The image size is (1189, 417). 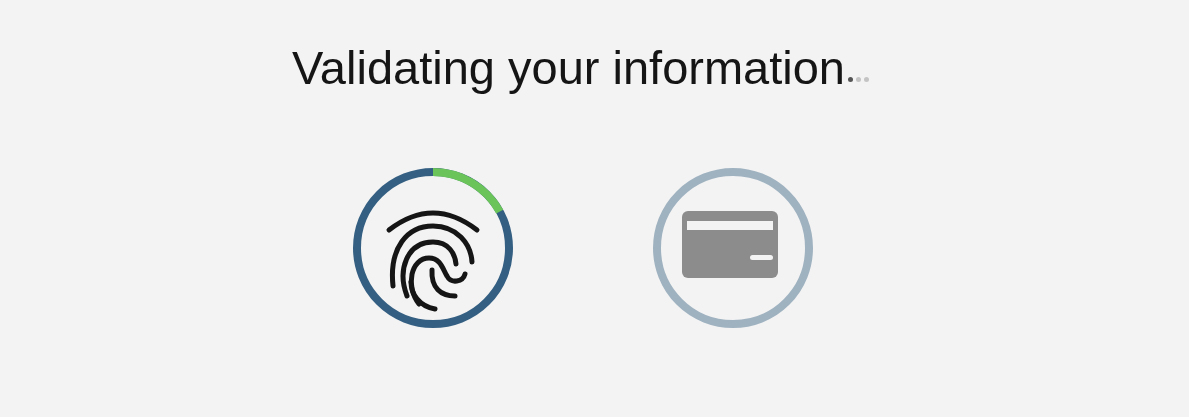 I want to click on credit-card-icon, so click(x=729, y=244).